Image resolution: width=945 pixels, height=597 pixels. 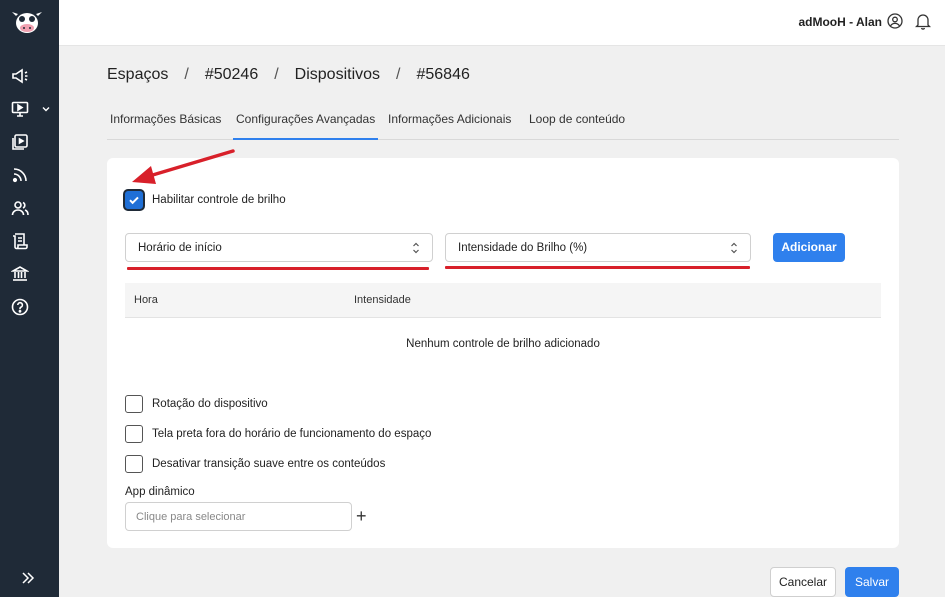 What do you see at coordinates (28, 578) in the screenshot?
I see `expand-icon` at bounding box center [28, 578].